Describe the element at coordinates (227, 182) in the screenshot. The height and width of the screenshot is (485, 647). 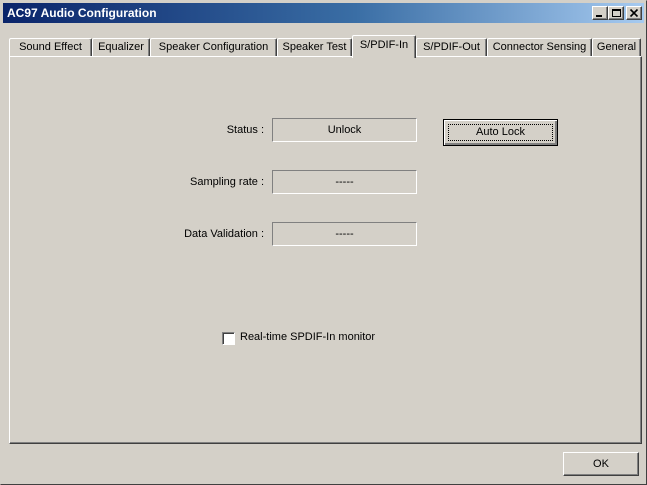
I see `sampling-rate-label: Sampling rate :` at that location.